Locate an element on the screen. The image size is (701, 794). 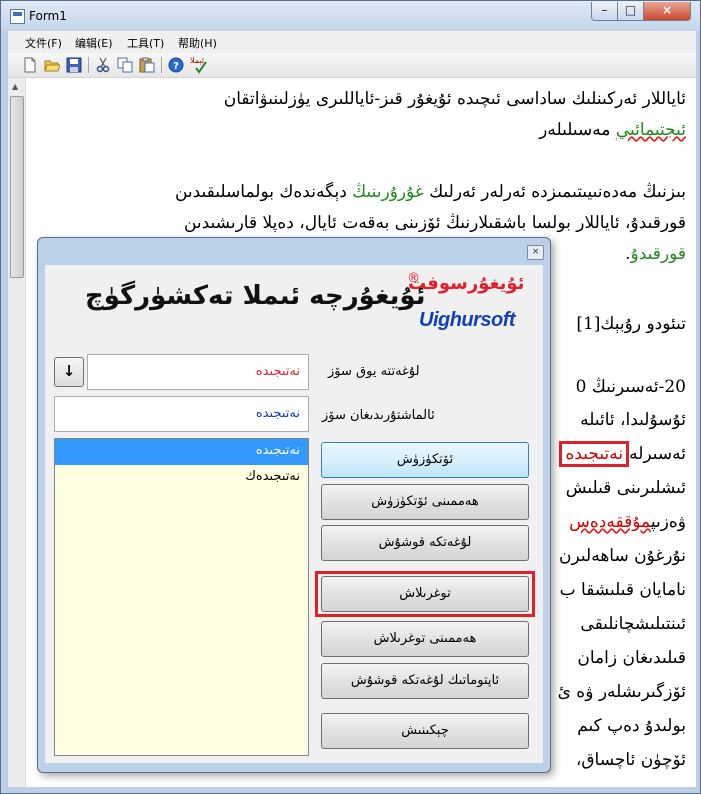
doc-word-flagged: قورقىدۇ is located at coordinates (658, 254).